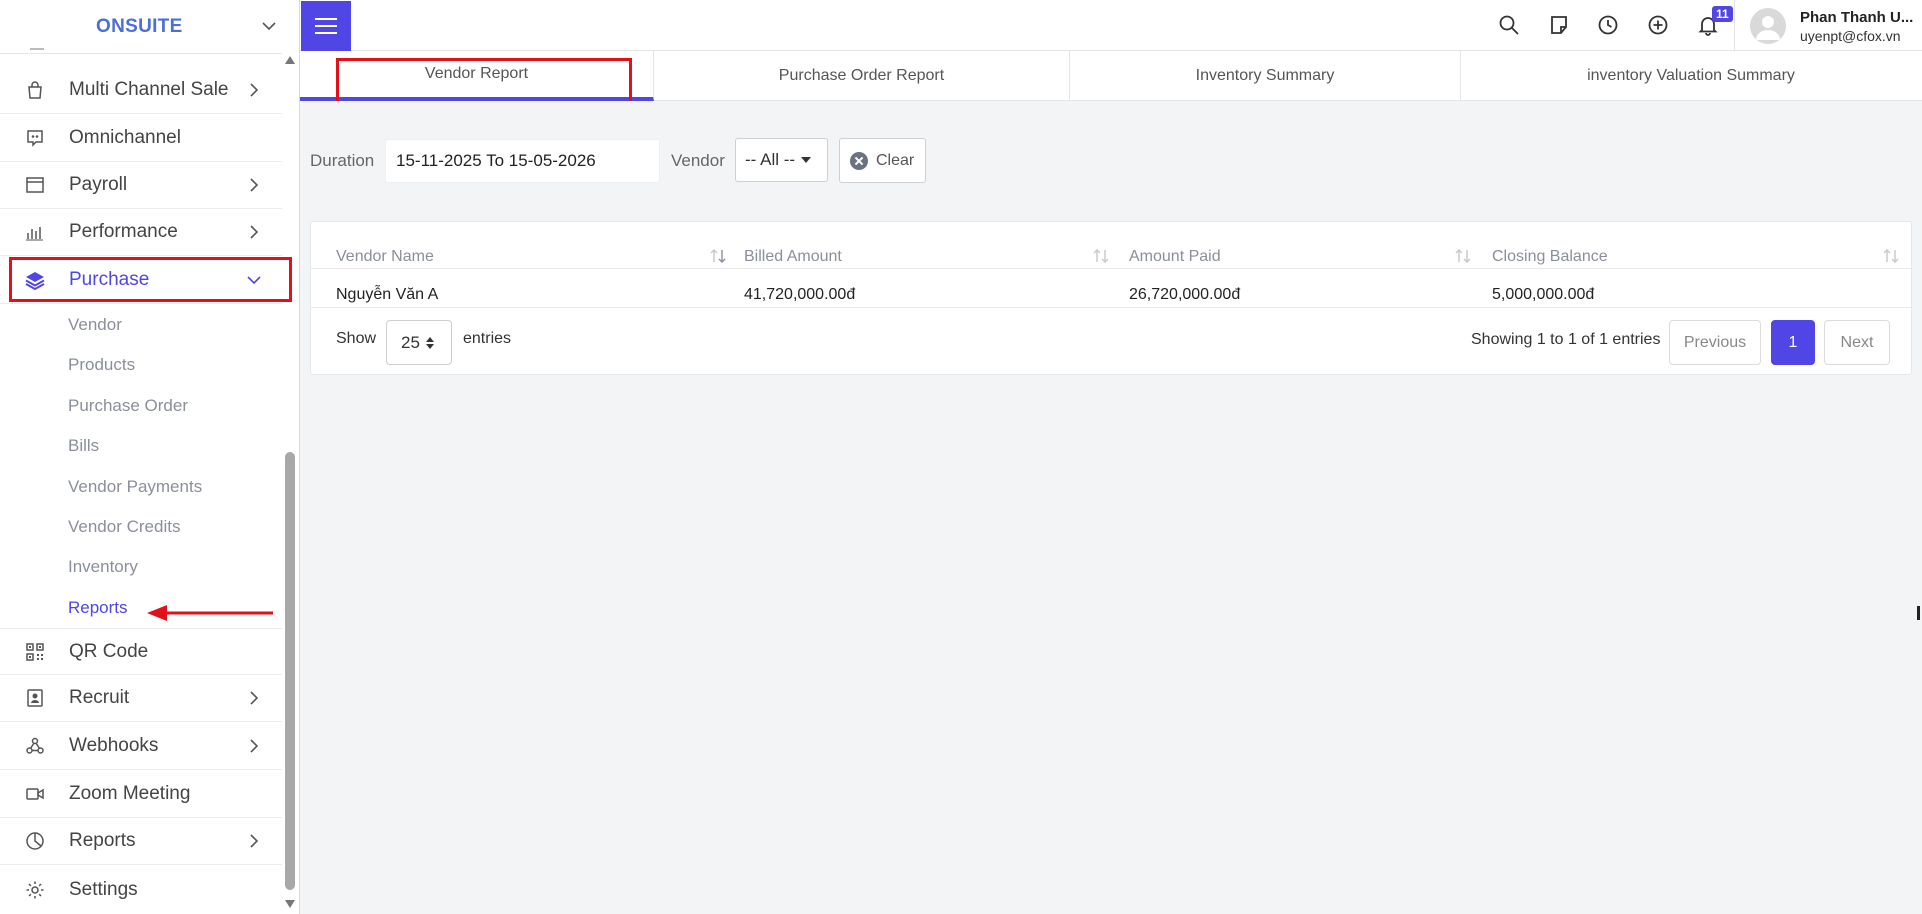 Image resolution: width=1922 pixels, height=914 pixels. I want to click on qr-code-icon, so click(35, 652).